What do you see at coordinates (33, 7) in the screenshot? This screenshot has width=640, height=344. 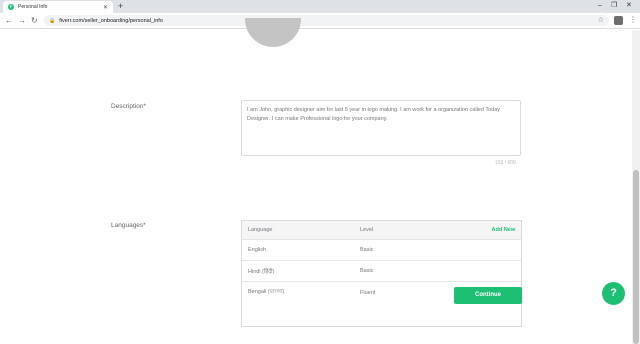 I see `tab-title: Personal Info` at bounding box center [33, 7].